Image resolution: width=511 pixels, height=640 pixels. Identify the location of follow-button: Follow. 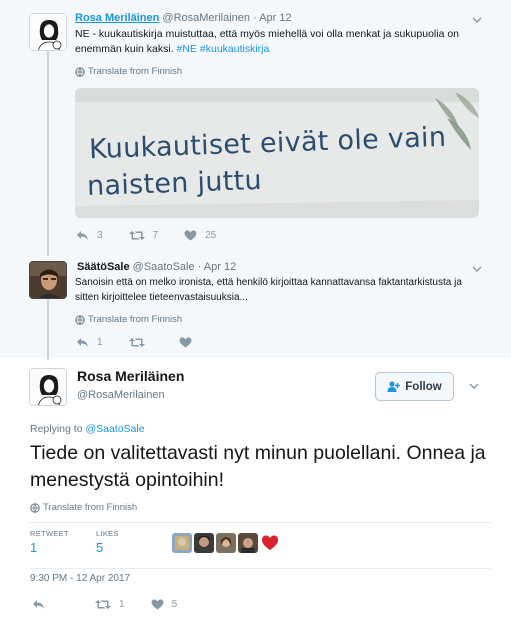
(414, 386).